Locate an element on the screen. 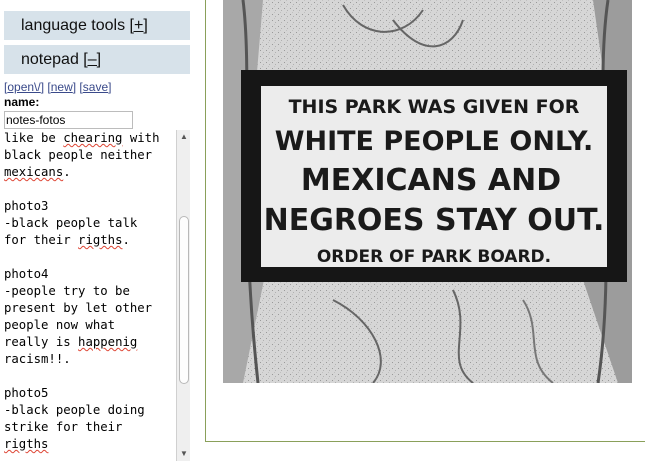  notepad-scrollbar: ▲ ▼ is located at coordinates (183, 295).